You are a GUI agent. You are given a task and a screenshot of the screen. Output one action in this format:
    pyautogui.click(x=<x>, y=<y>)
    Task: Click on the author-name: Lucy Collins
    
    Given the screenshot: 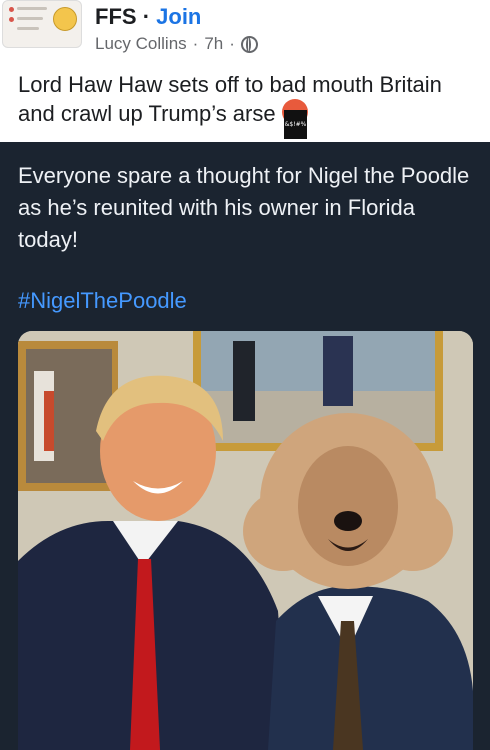 What is the action you would take?
    pyautogui.click(x=141, y=44)
    